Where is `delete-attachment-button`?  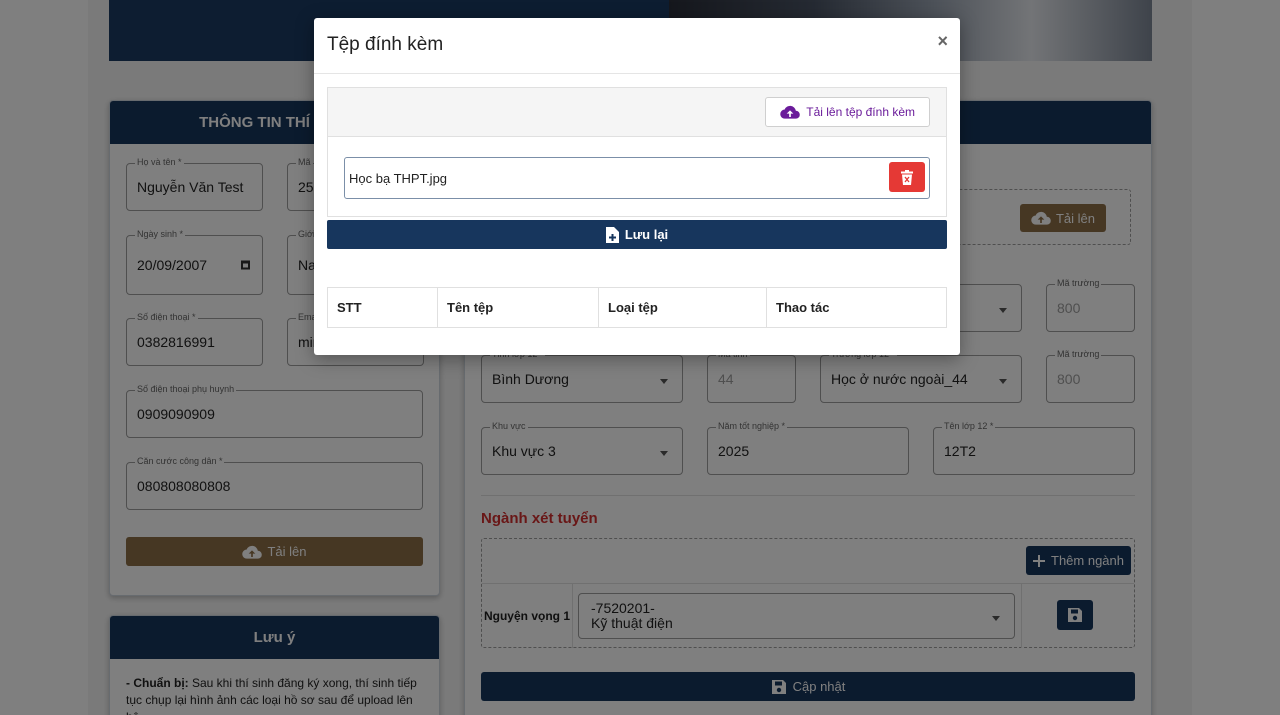 delete-attachment-button is located at coordinates (907, 177).